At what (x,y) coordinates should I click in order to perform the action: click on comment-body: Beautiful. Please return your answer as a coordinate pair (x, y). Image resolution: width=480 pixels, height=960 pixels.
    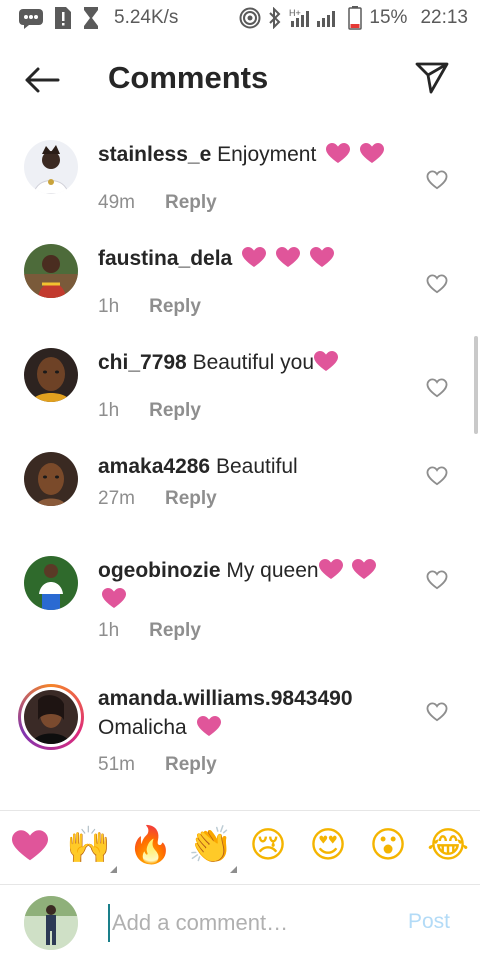
    Looking at the image, I should click on (256, 466).